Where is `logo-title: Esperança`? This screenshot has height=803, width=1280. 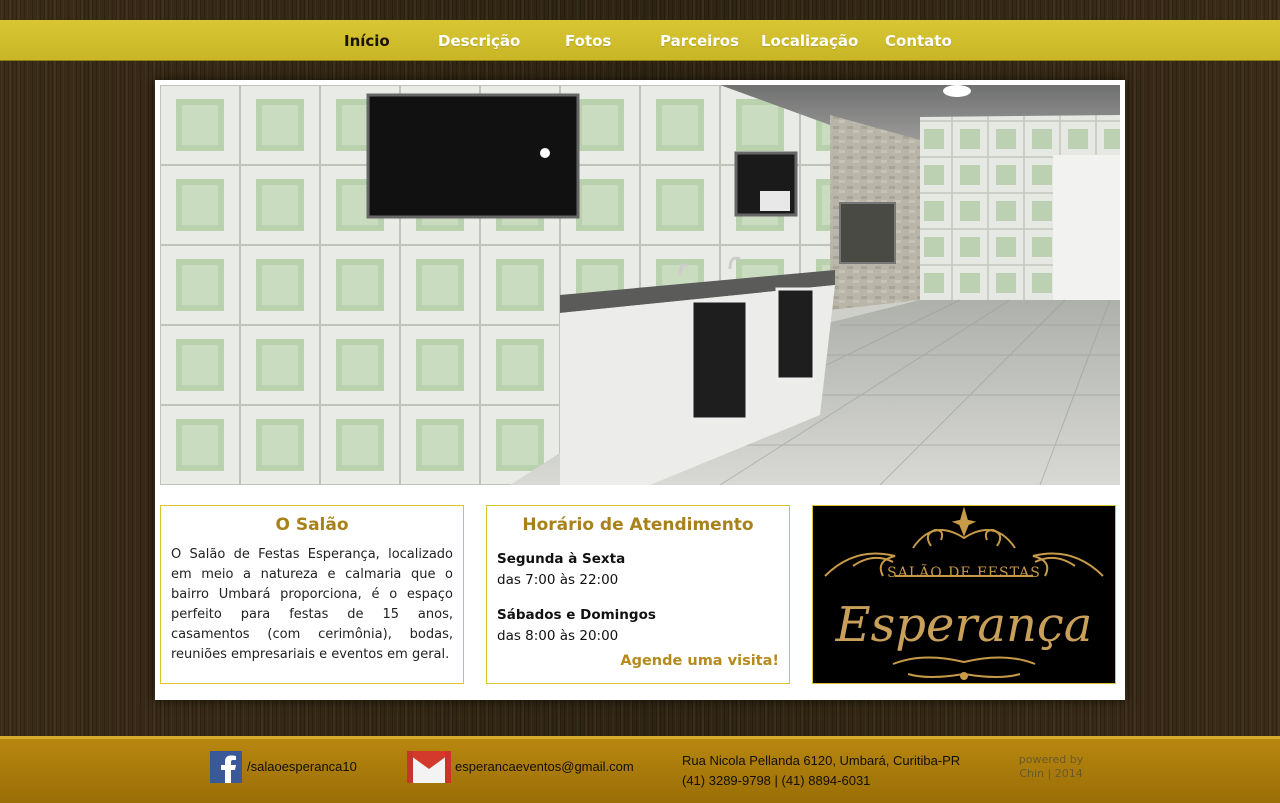
logo-title: Esperança is located at coordinates (964, 625).